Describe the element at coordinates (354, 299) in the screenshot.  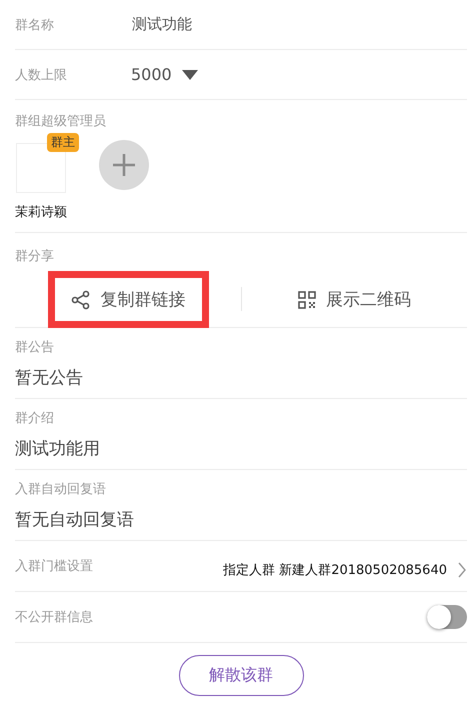
I see `show-qr-button: 展示二维码` at that location.